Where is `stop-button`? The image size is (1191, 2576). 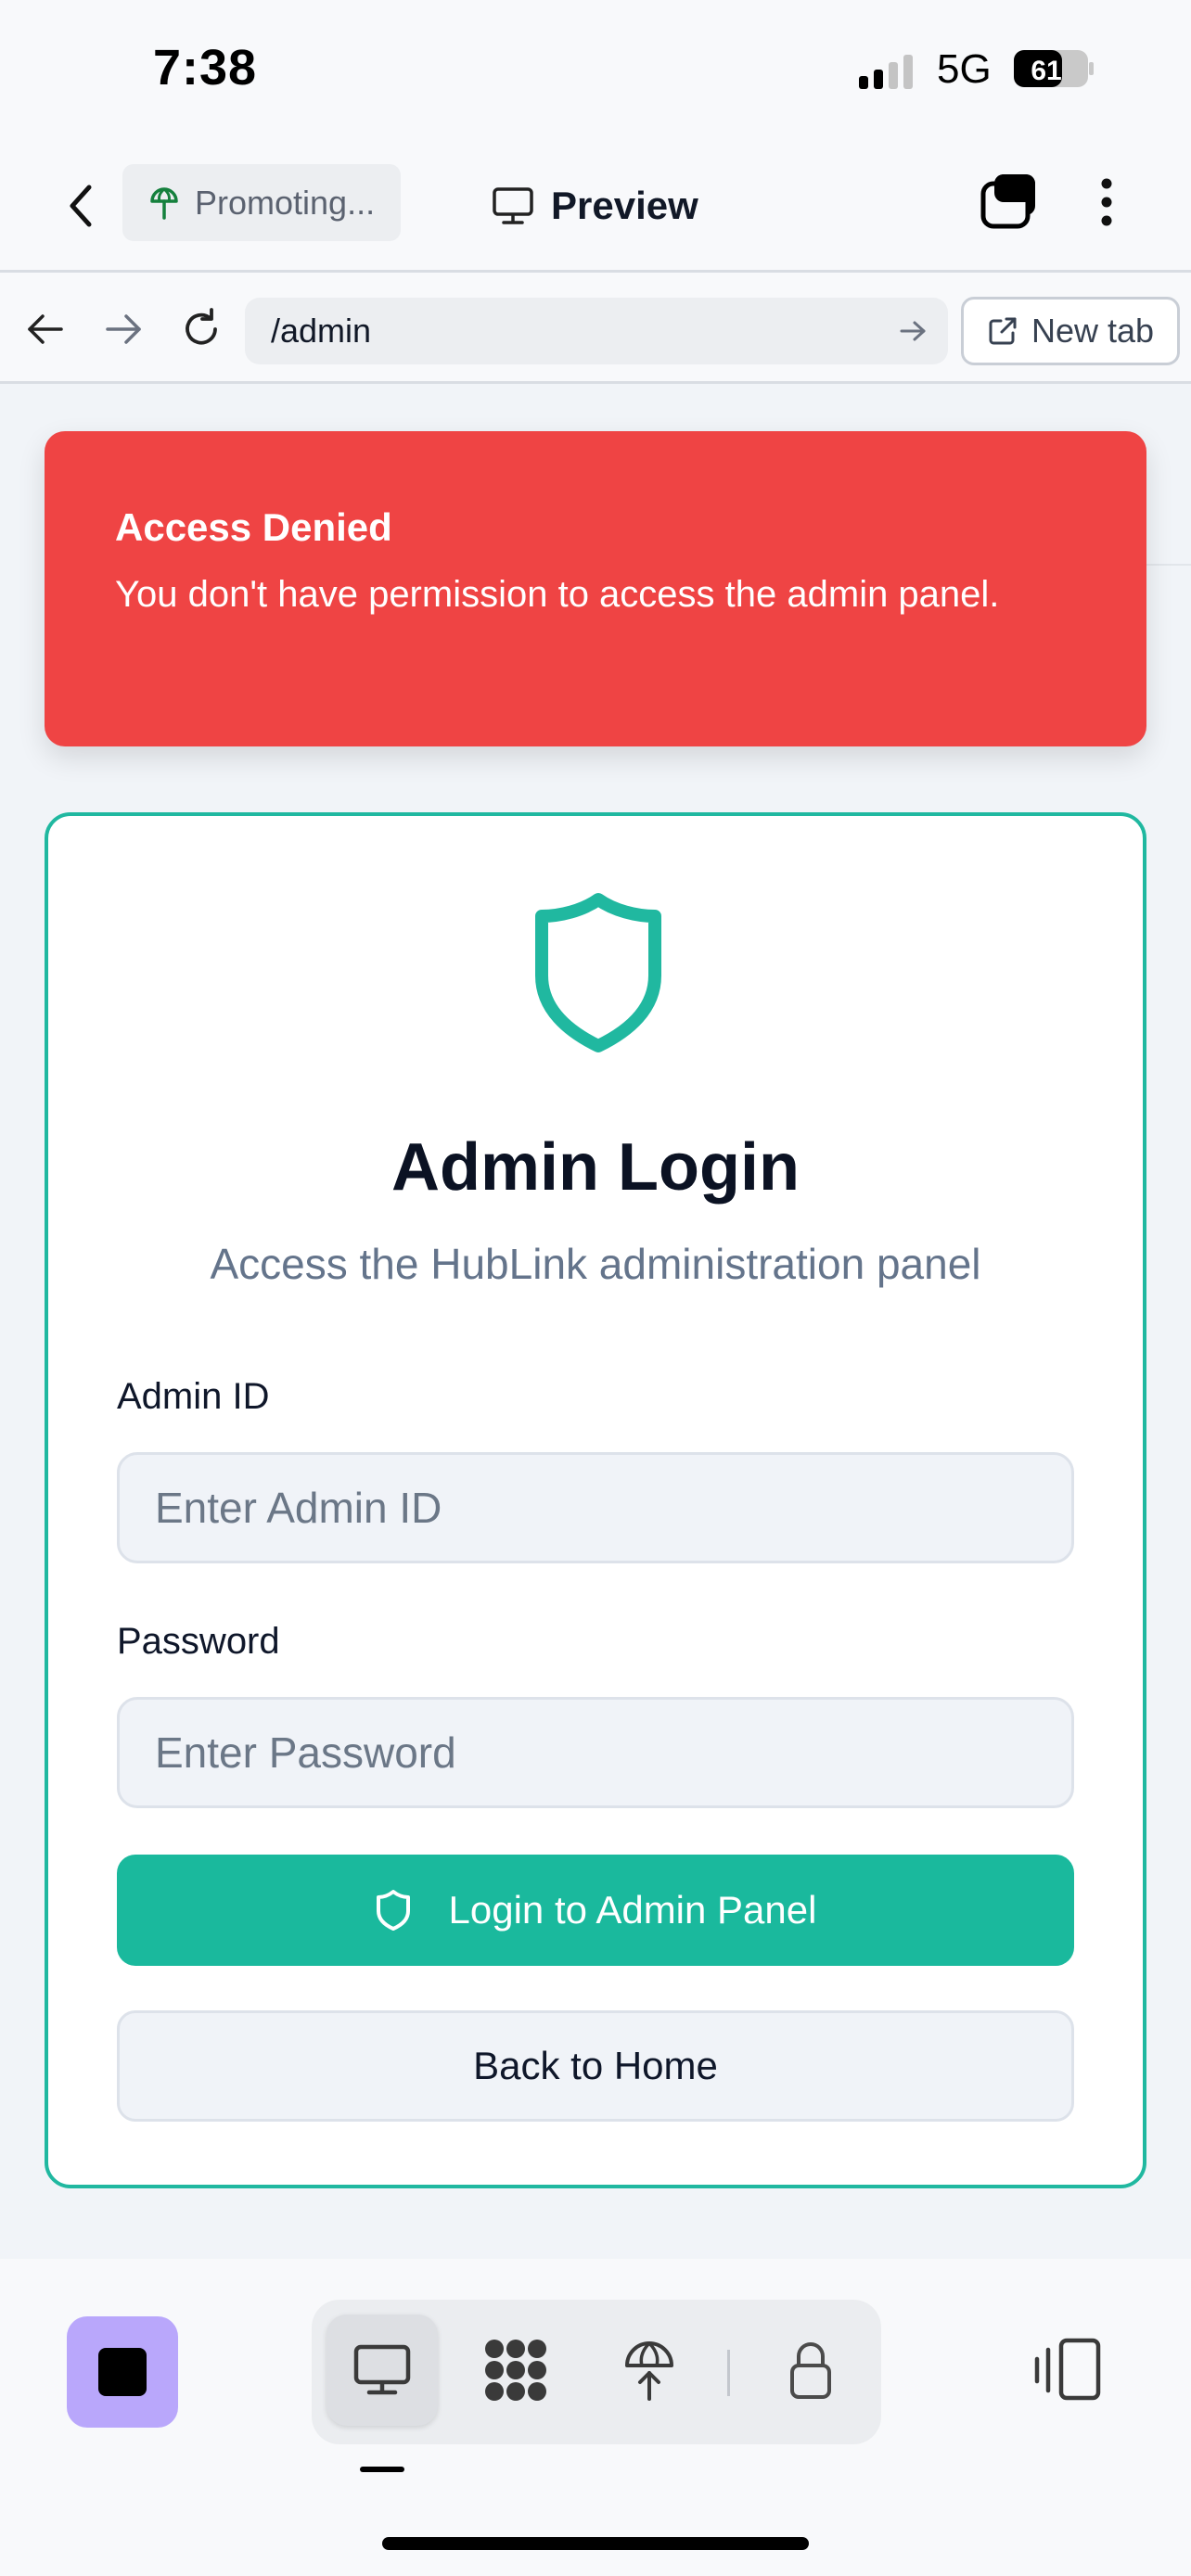 stop-button is located at coordinates (122, 2372).